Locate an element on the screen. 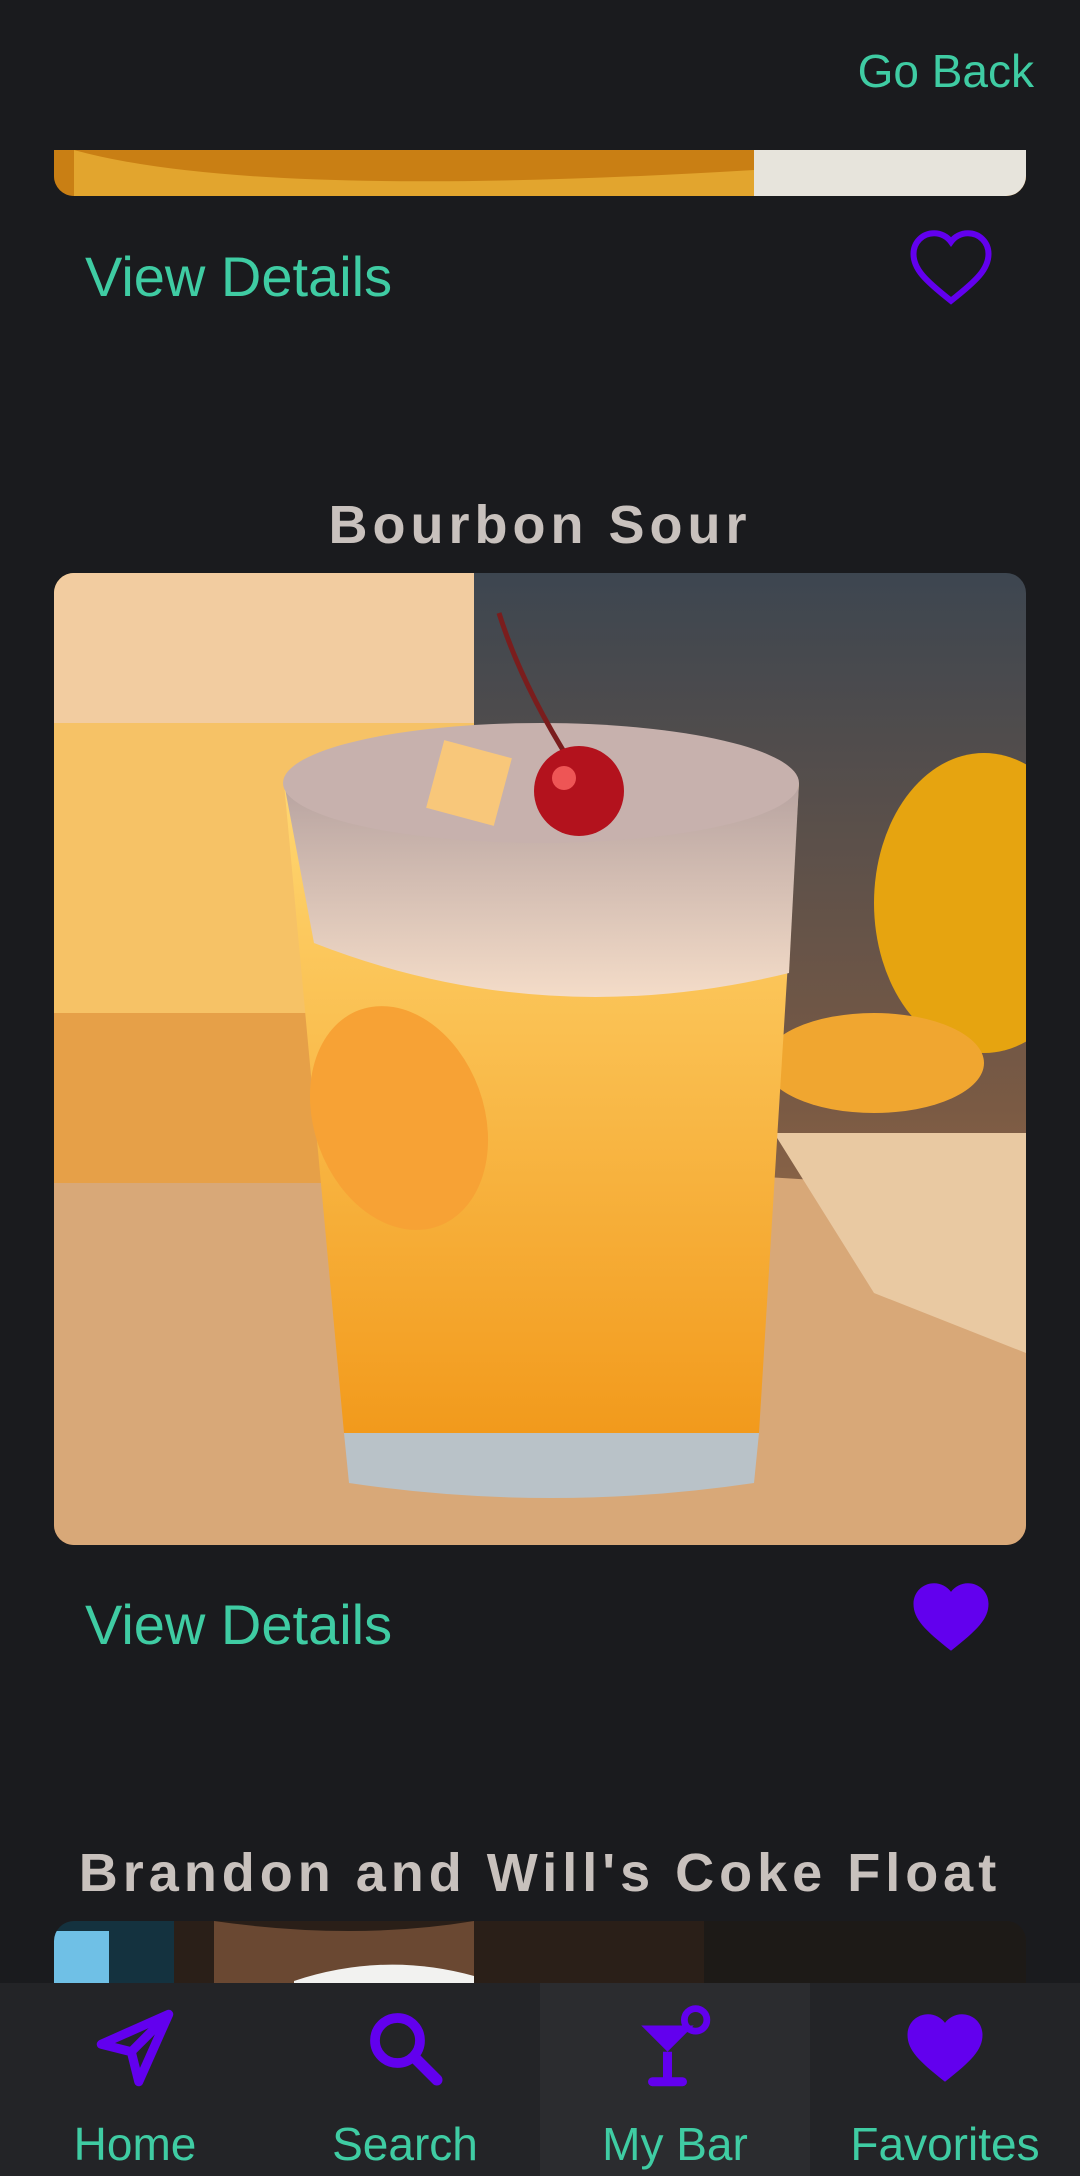 This screenshot has height=2176, width=1080. nav-item-search: Search is located at coordinates (405, 2079).